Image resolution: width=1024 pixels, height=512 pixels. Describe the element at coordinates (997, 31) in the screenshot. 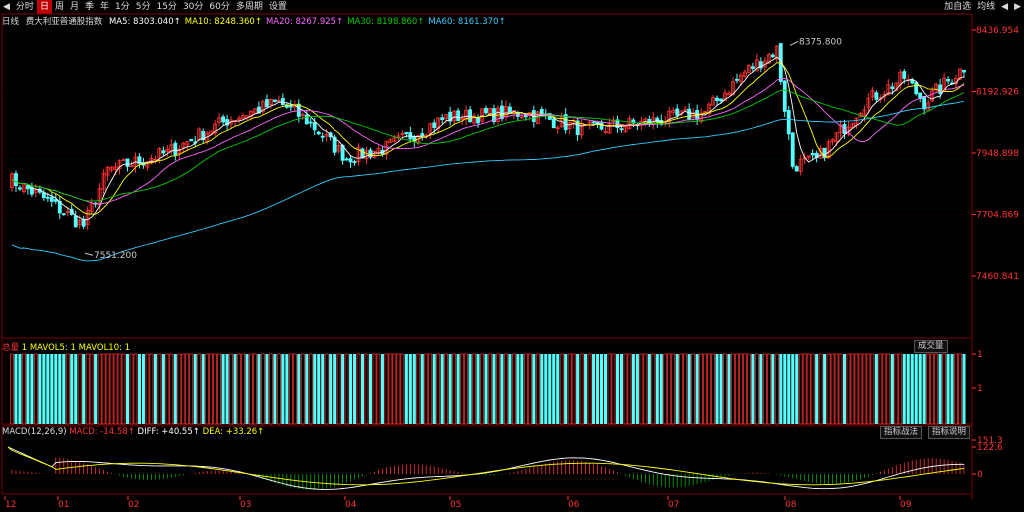

I see `price-tick-label: 8436.954` at that location.